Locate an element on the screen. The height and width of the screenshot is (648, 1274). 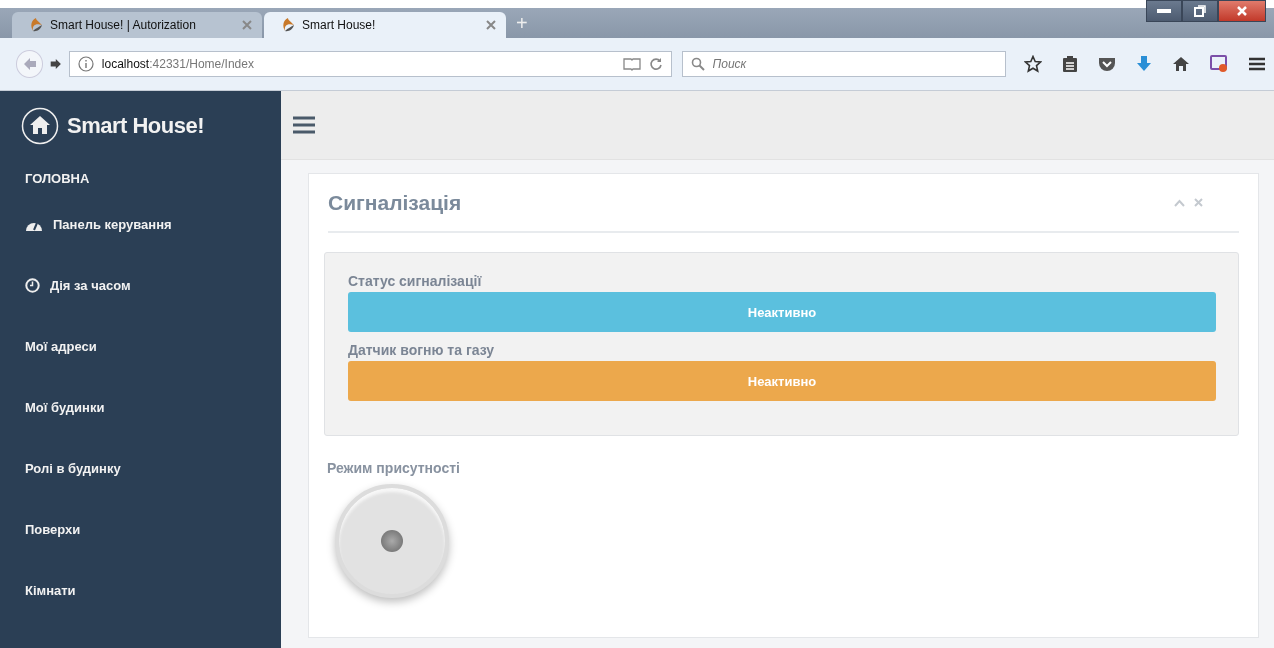
sidebar-item: Панель керування is located at coordinates (112, 224).